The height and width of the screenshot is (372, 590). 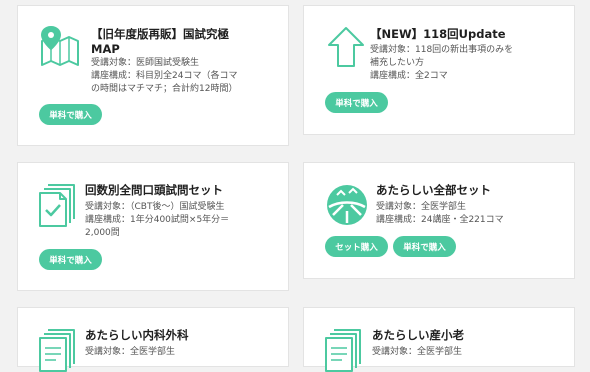 I want to click on map-pin-icon, so click(x=59, y=45).